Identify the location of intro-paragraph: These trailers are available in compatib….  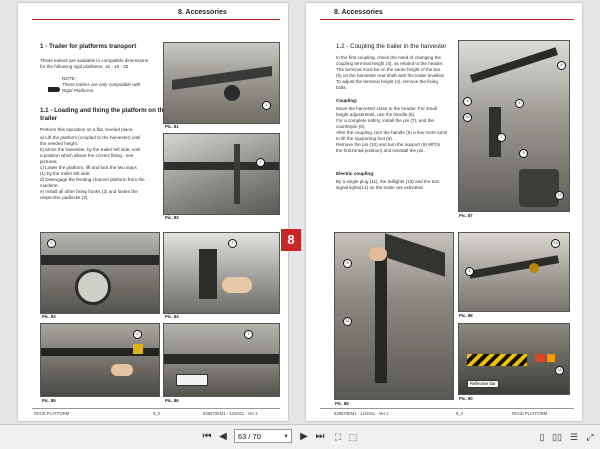
(94, 63).